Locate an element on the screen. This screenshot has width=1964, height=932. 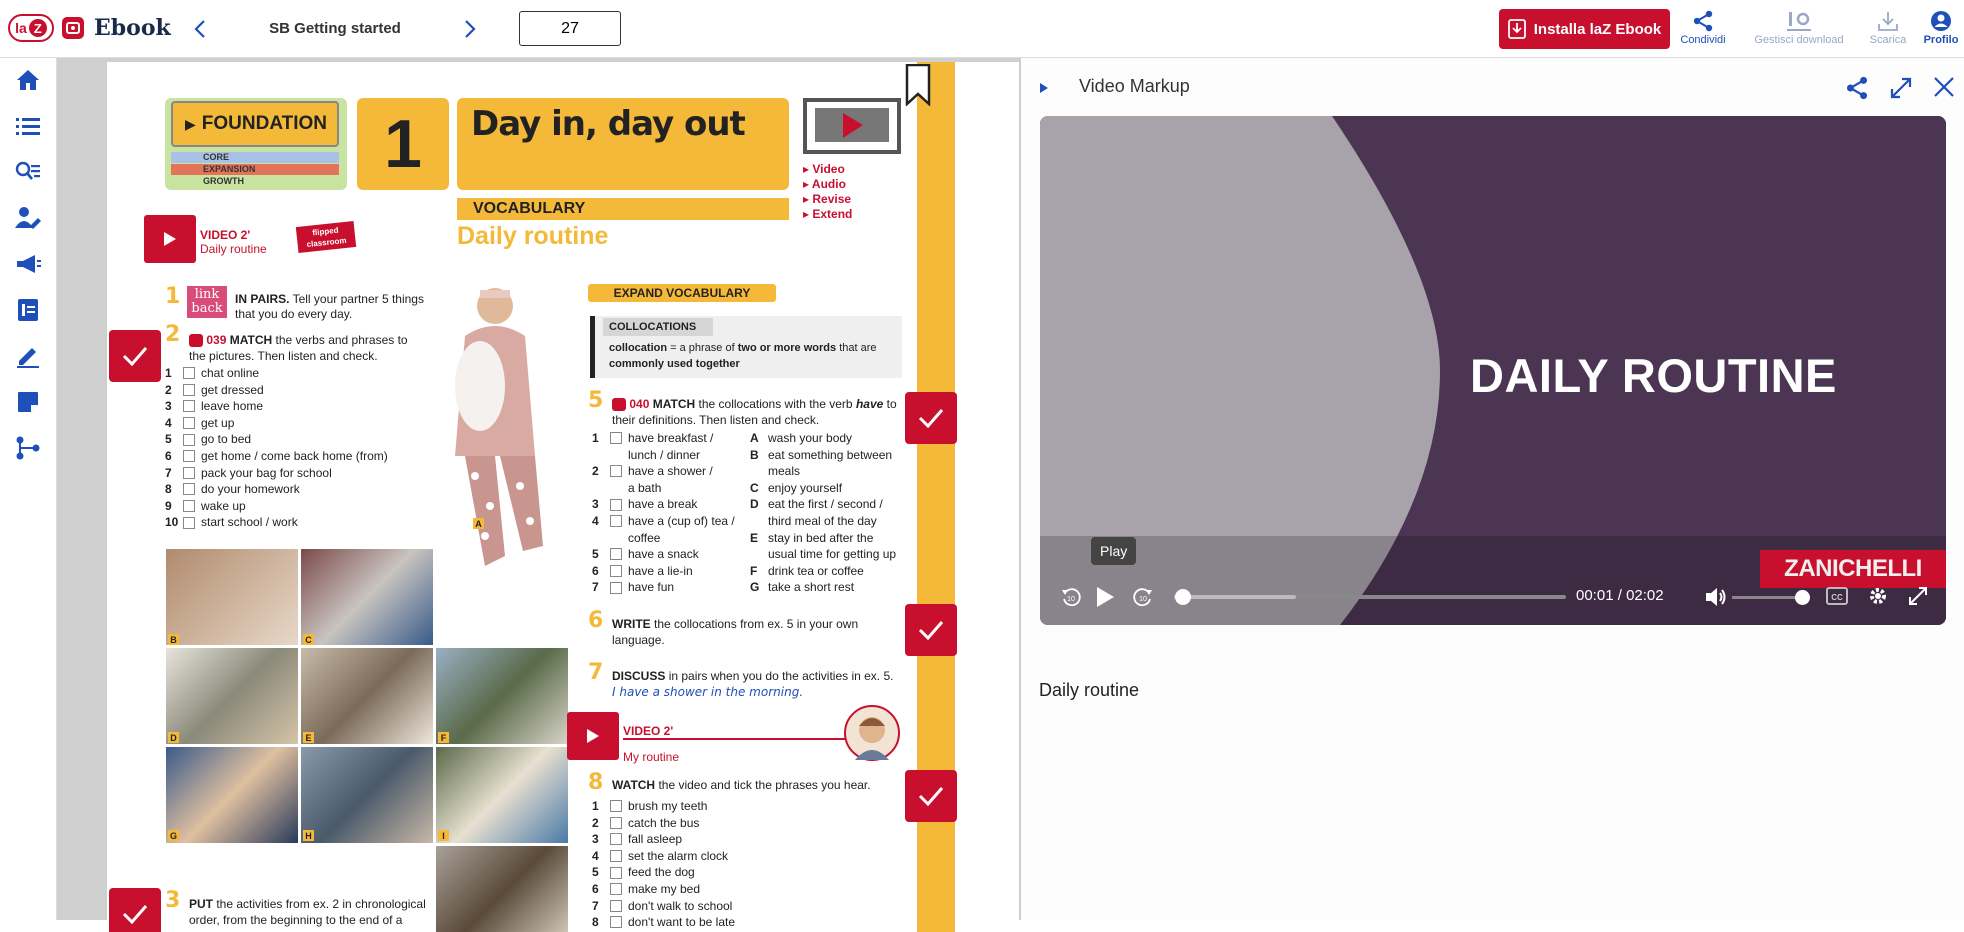
download-button: Scarica is located at coordinates (1888, 27).